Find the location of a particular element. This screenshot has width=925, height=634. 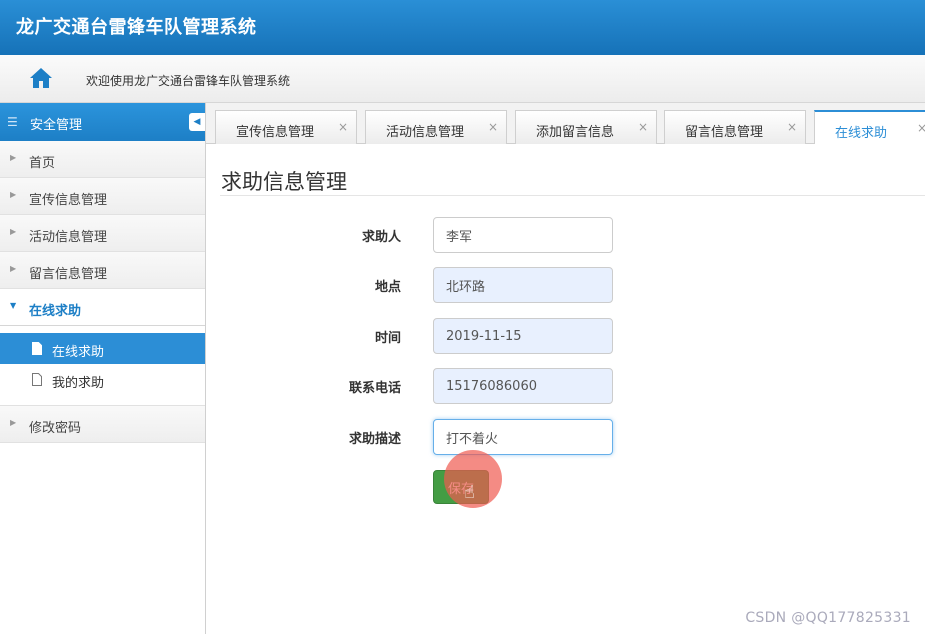

tab-add-message: 添加留言信息 × is located at coordinates (586, 127).